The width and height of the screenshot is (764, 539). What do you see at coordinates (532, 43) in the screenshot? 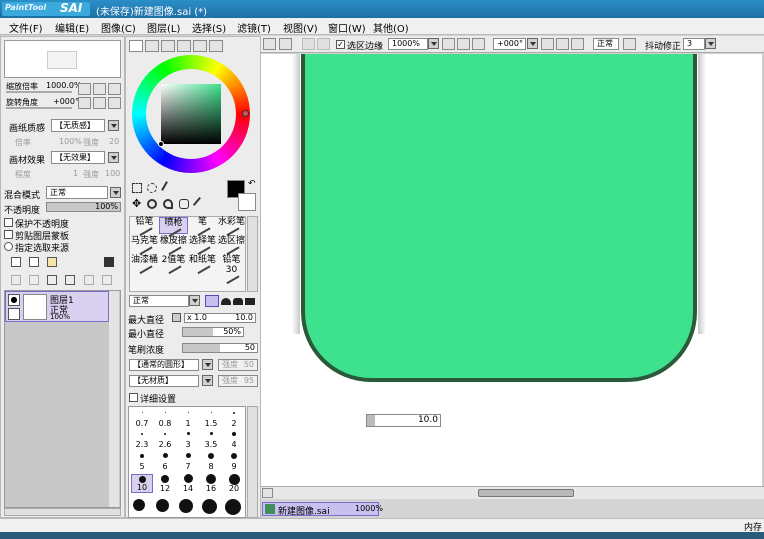
I see `canvas-rotate-dropdown-icon` at bounding box center [532, 43].